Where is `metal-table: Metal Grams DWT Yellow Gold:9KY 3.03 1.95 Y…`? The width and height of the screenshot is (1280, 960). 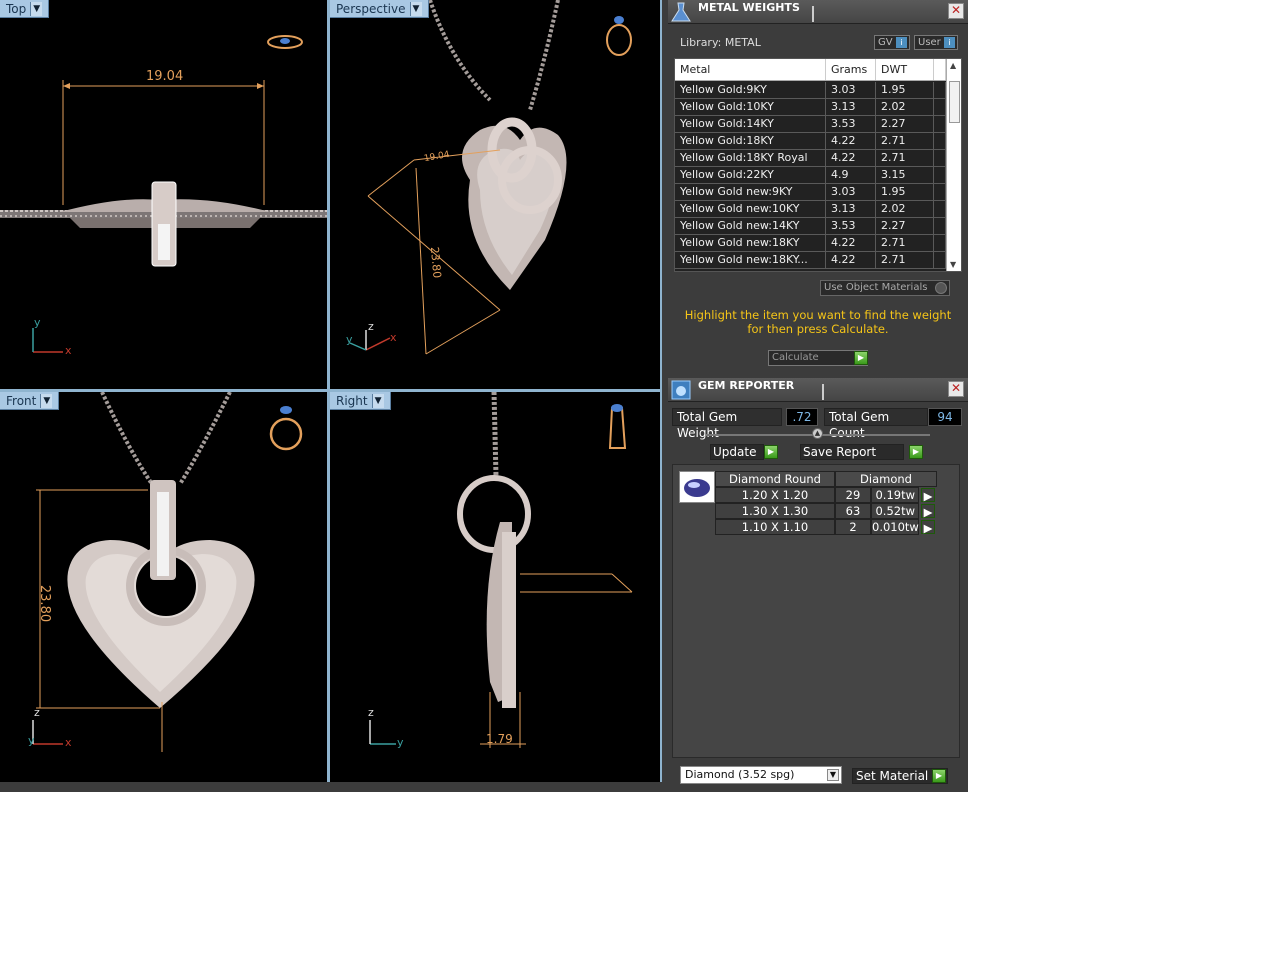 metal-table: Metal Grams DWT Yellow Gold:9KY 3.03 1.95 Y… is located at coordinates (818, 165).